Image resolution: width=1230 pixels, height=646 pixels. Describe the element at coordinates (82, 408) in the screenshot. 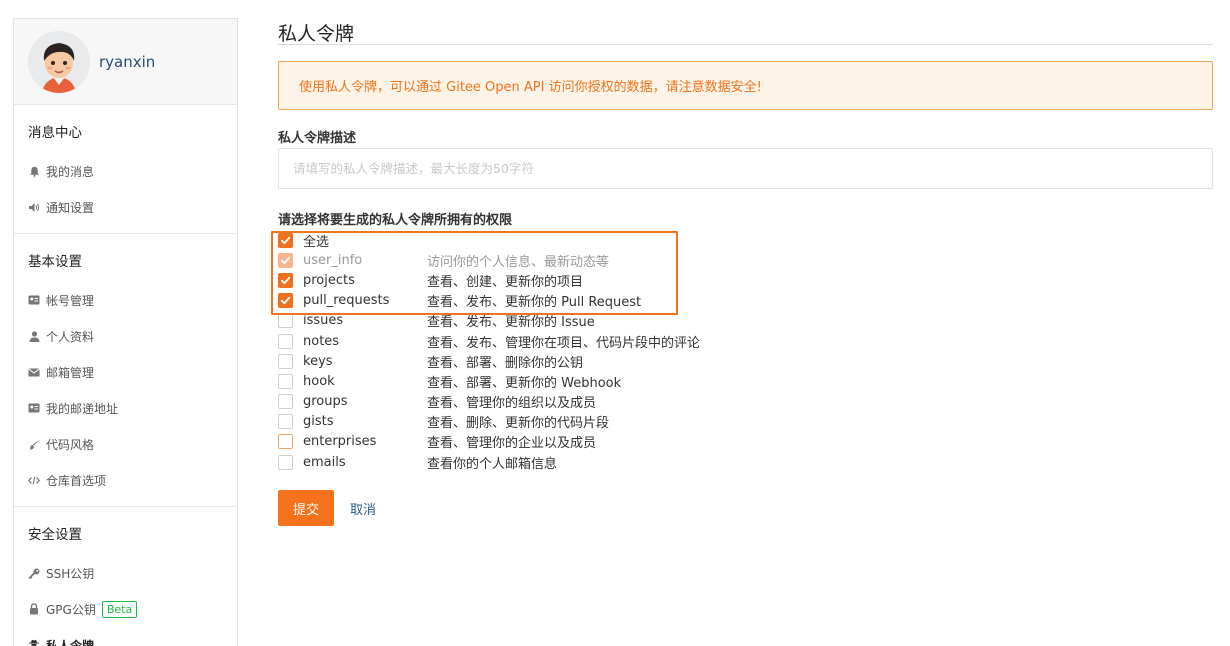

I see `sidebar-item-label: 我的邮递地址` at that location.